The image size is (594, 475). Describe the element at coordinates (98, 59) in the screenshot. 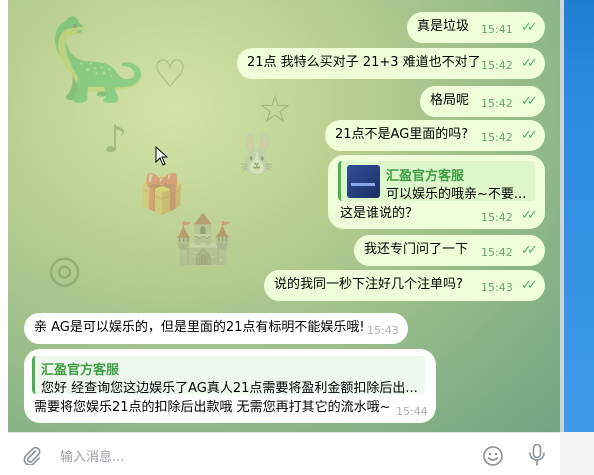

I see `dinosaur-doodle-icon: 🦕` at that location.